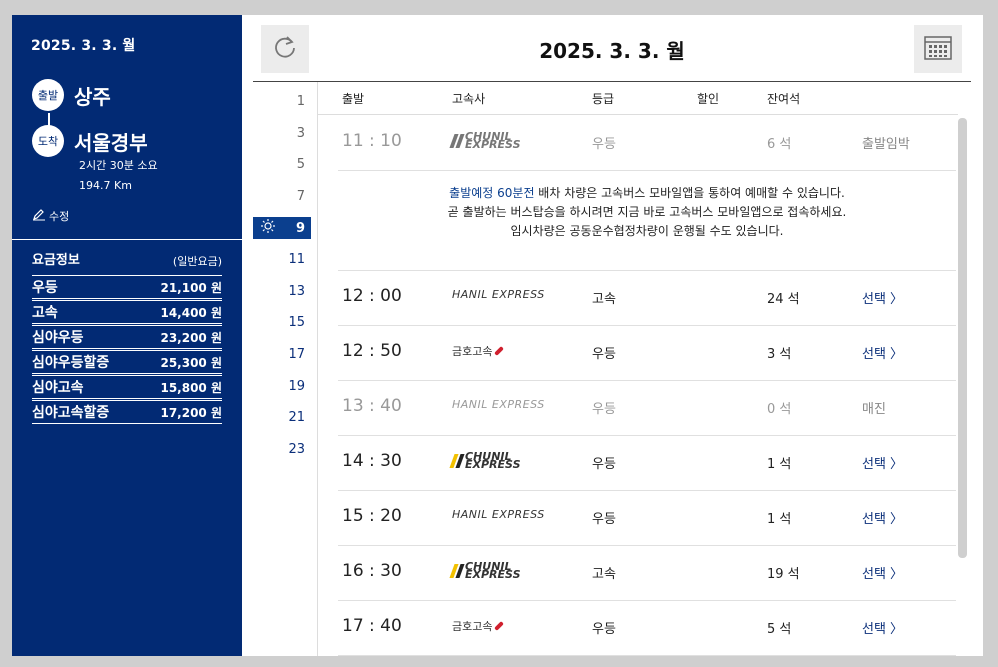  What do you see at coordinates (127, 287) in the screenshot?
I see `fare-row: 우등 21,100 원` at bounding box center [127, 287].